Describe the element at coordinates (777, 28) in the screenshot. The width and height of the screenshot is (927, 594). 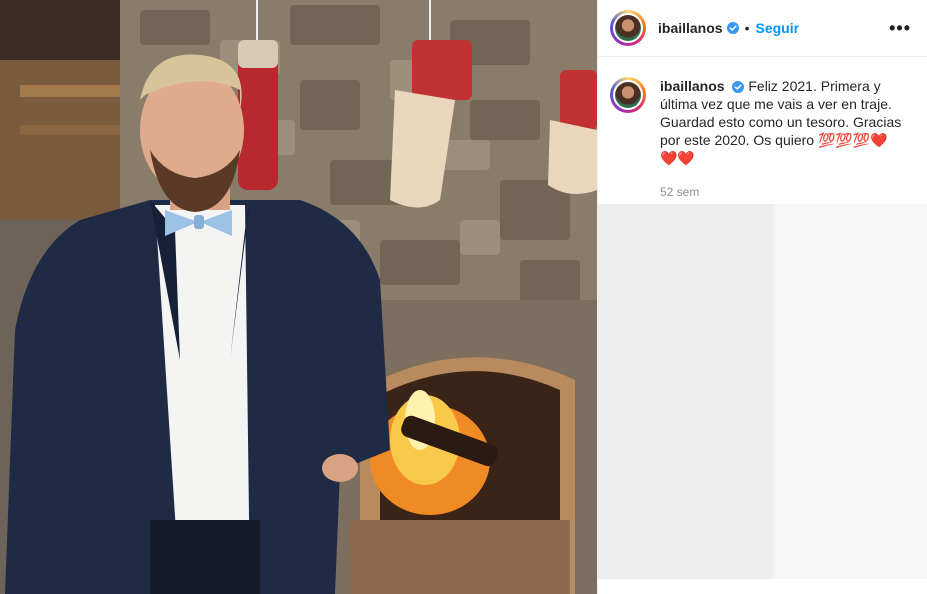
I see `follow-button: Seguir` at that location.